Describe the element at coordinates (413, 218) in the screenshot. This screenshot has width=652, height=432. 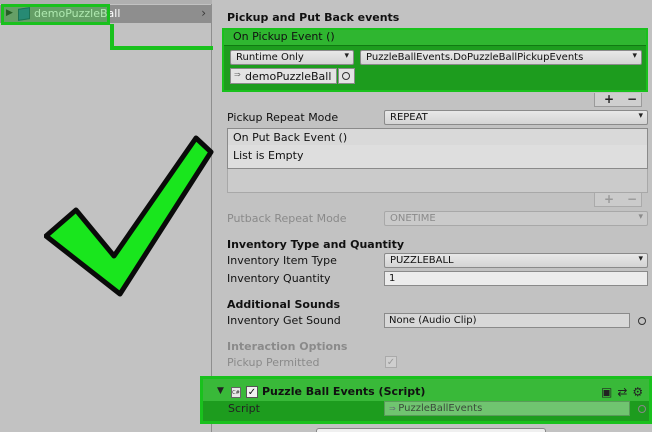
I see `putback-repeat-mode-value: ONETIME` at that location.